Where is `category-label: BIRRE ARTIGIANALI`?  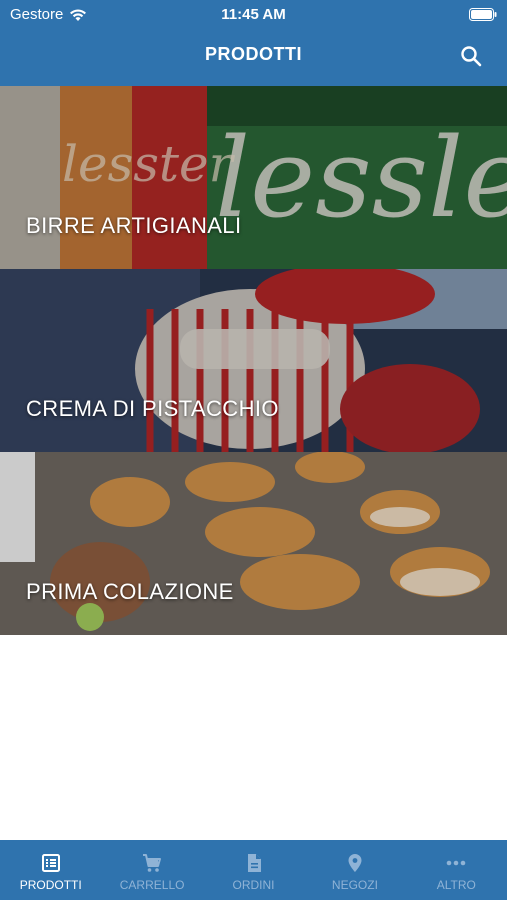 category-label: BIRRE ARTIGIANALI is located at coordinates (134, 225).